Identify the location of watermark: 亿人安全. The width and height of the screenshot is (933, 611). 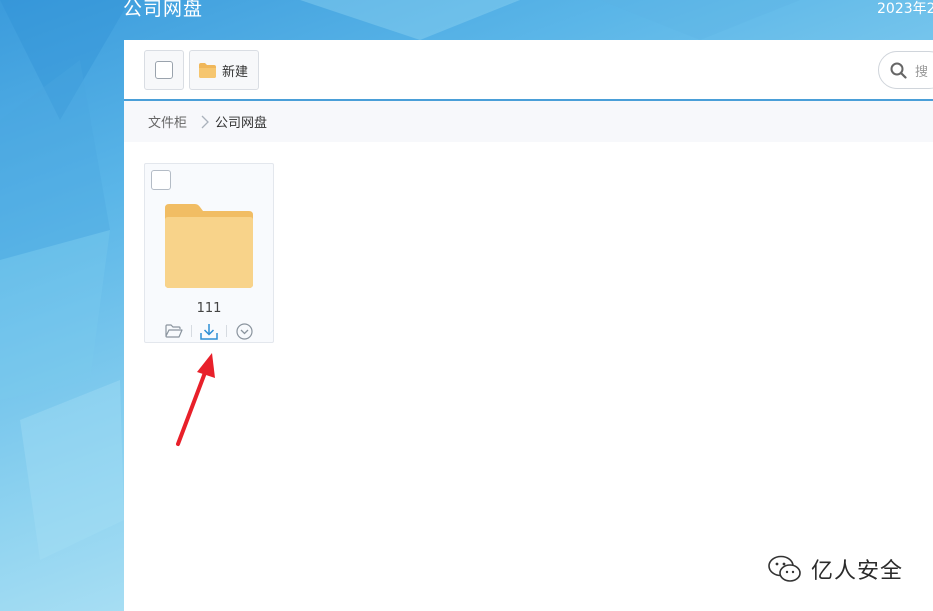
(835, 569).